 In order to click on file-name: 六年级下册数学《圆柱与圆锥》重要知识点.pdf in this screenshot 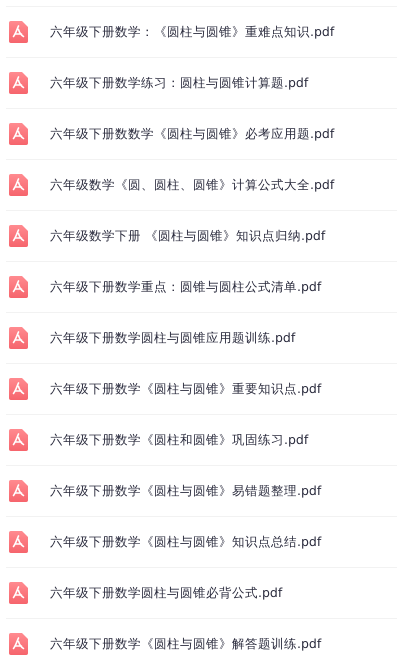, I will do `click(186, 389)`.